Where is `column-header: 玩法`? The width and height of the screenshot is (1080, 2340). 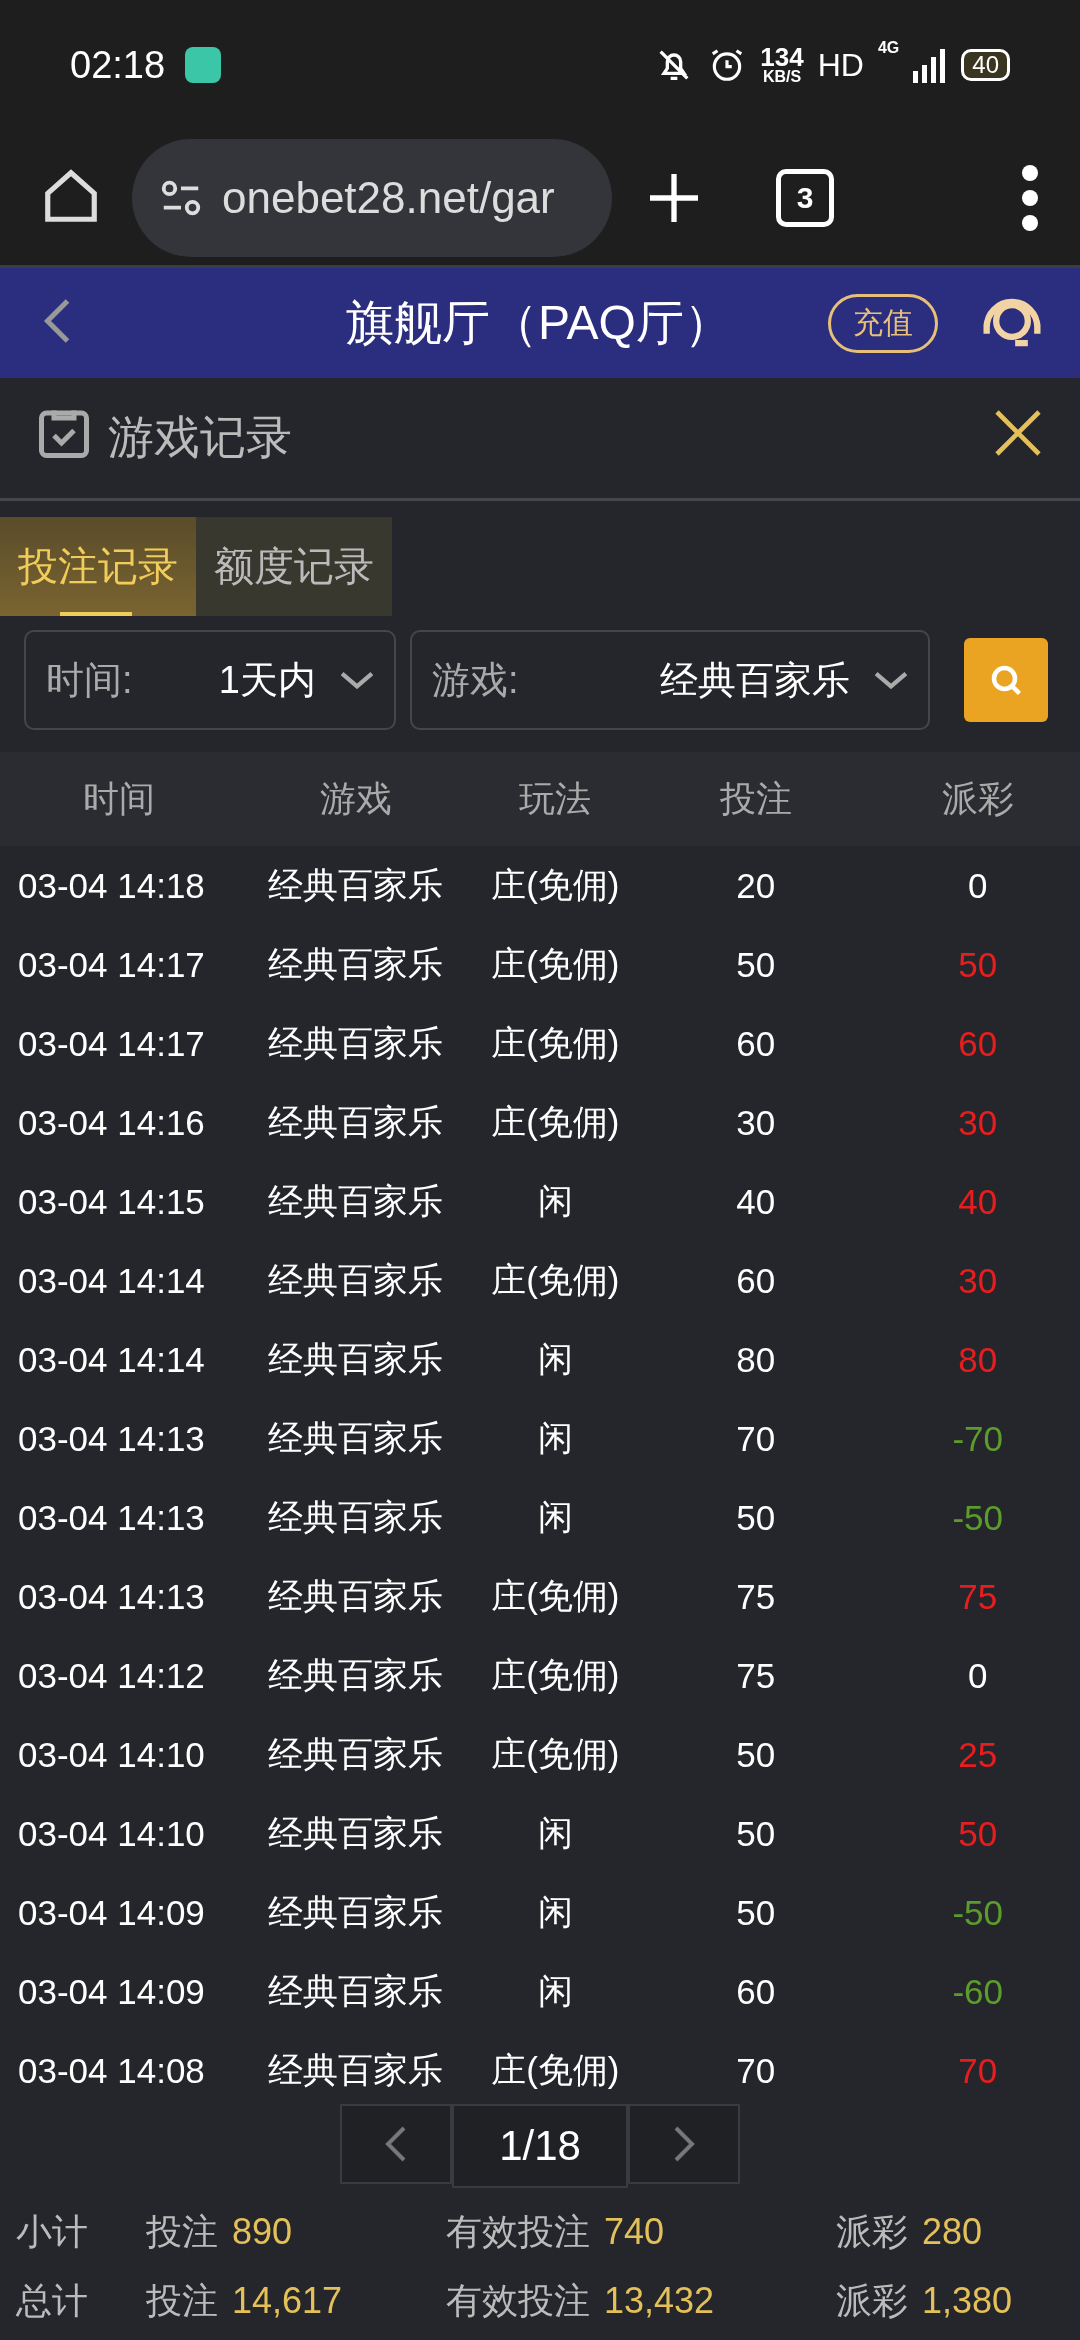 column-header: 玩法 is located at coordinates (555, 799).